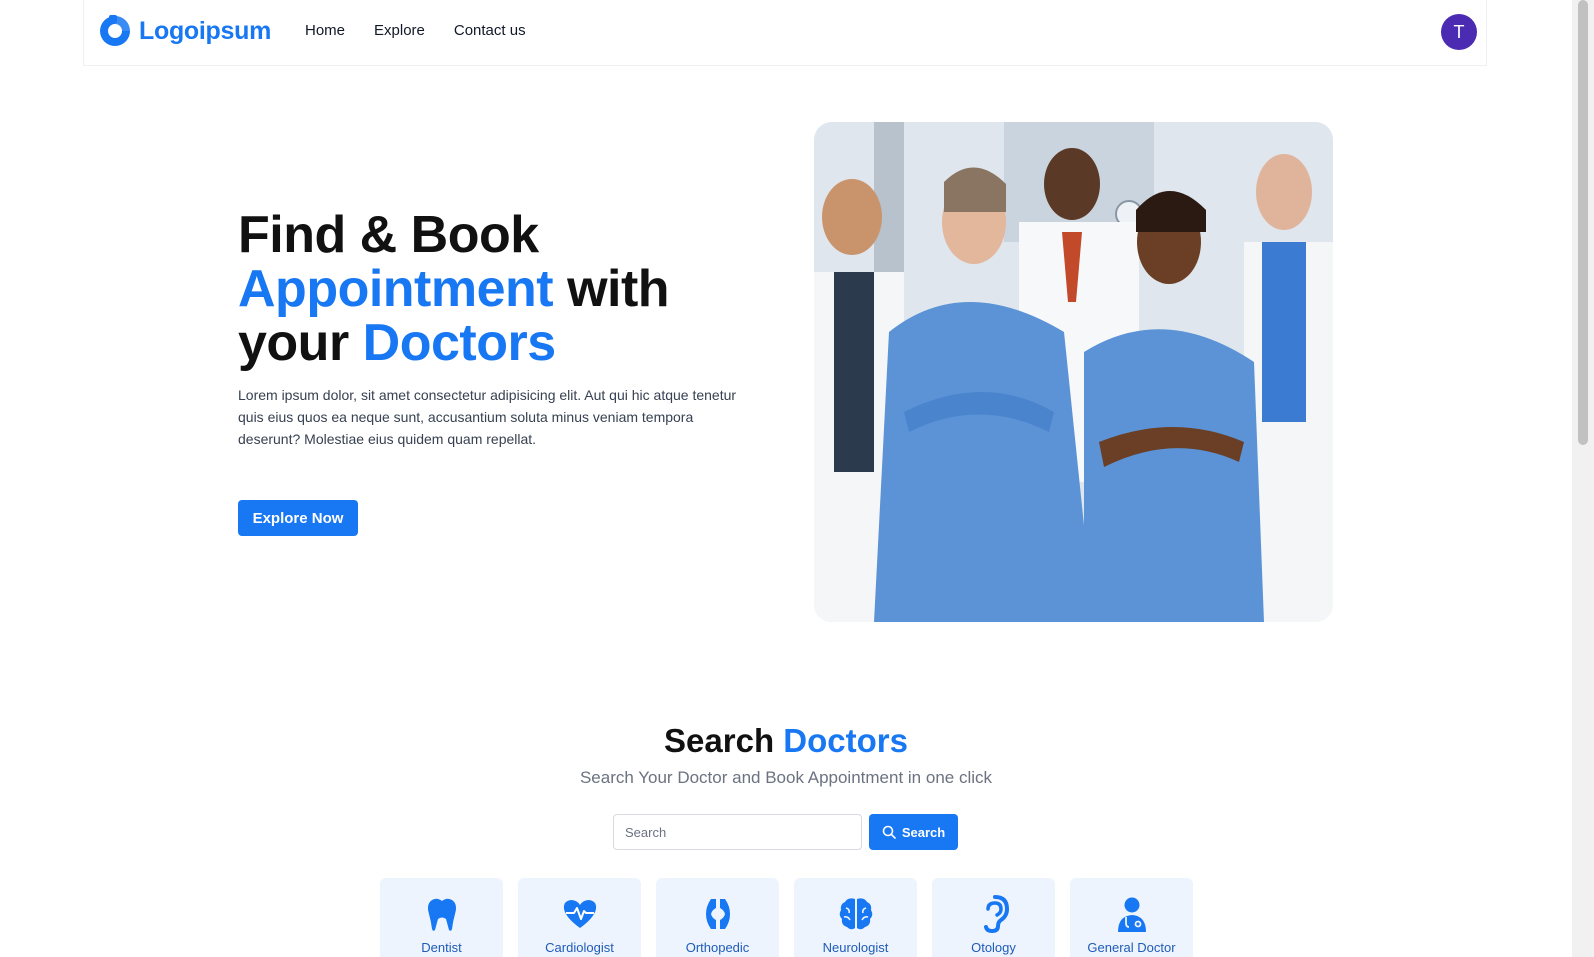  Describe the element at coordinates (205, 30) in the screenshot. I see `brand-name: Logoipsum` at that location.